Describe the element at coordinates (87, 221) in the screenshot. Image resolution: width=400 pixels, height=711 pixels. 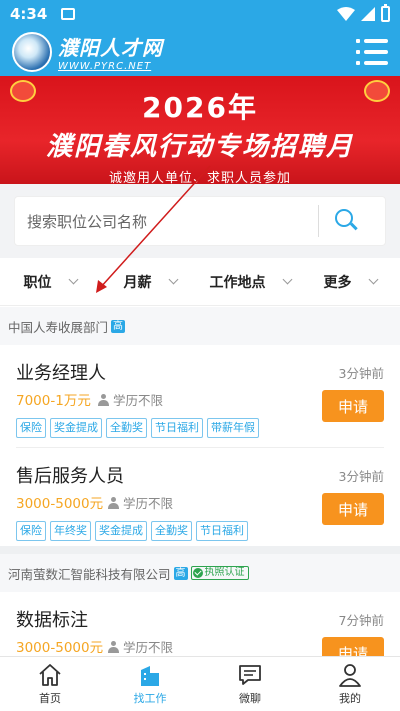
I see `search-placeholder: 搜索职位公司名称` at that location.